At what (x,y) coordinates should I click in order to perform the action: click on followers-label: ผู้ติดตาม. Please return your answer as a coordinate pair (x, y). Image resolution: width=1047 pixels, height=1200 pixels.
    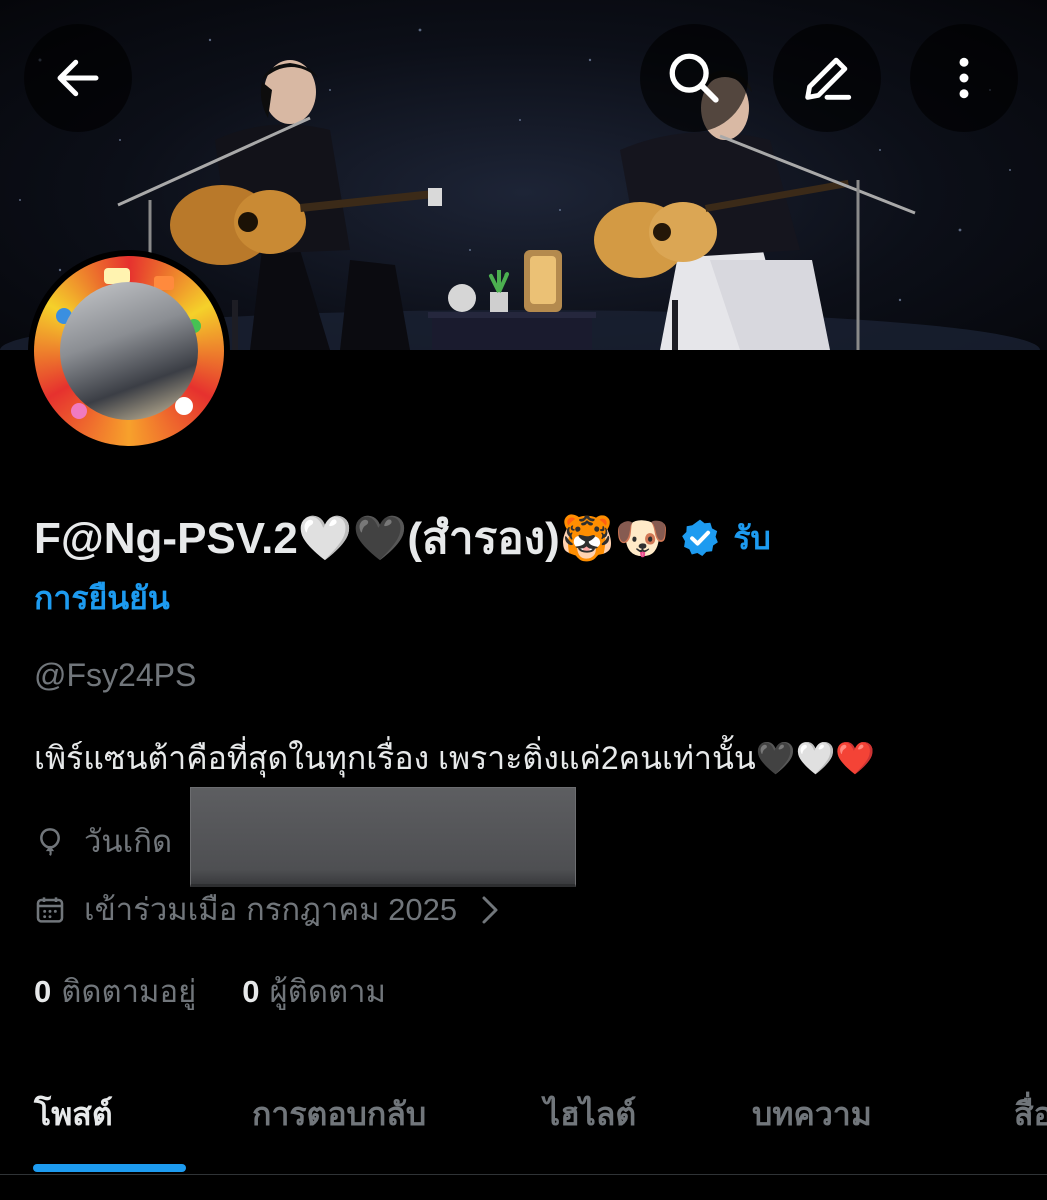
    Looking at the image, I should click on (327, 991).